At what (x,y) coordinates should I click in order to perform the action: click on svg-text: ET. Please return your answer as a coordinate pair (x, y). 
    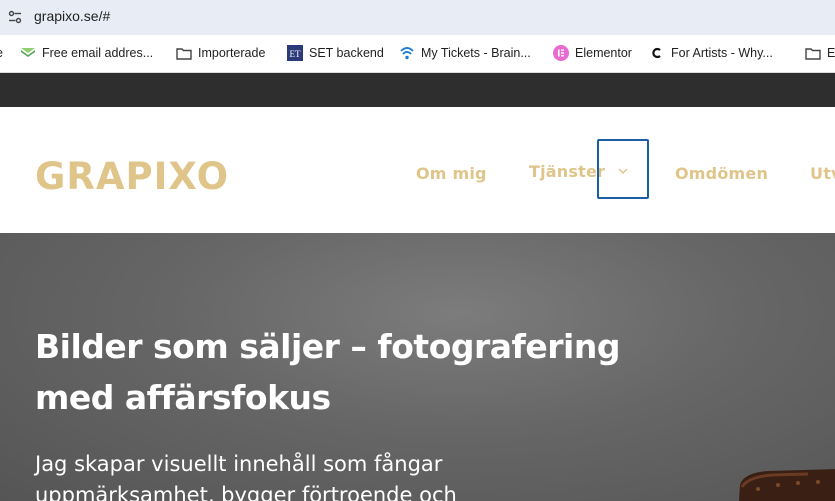
    Looking at the image, I should click on (295, 54).